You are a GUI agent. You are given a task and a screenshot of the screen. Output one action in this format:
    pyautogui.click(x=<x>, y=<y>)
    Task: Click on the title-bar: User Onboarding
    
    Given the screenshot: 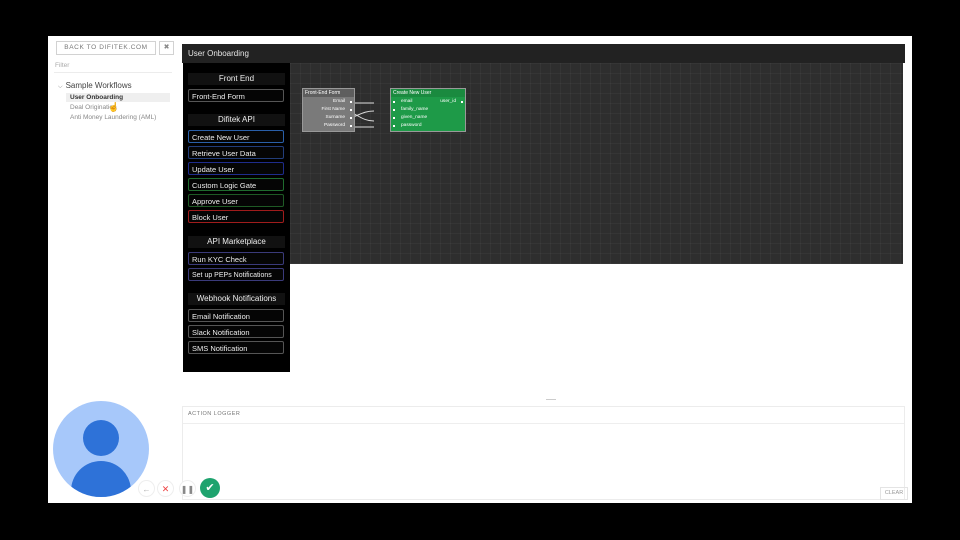 What is the action you would take?
    pyautogui.click(x=543, y=53)
    